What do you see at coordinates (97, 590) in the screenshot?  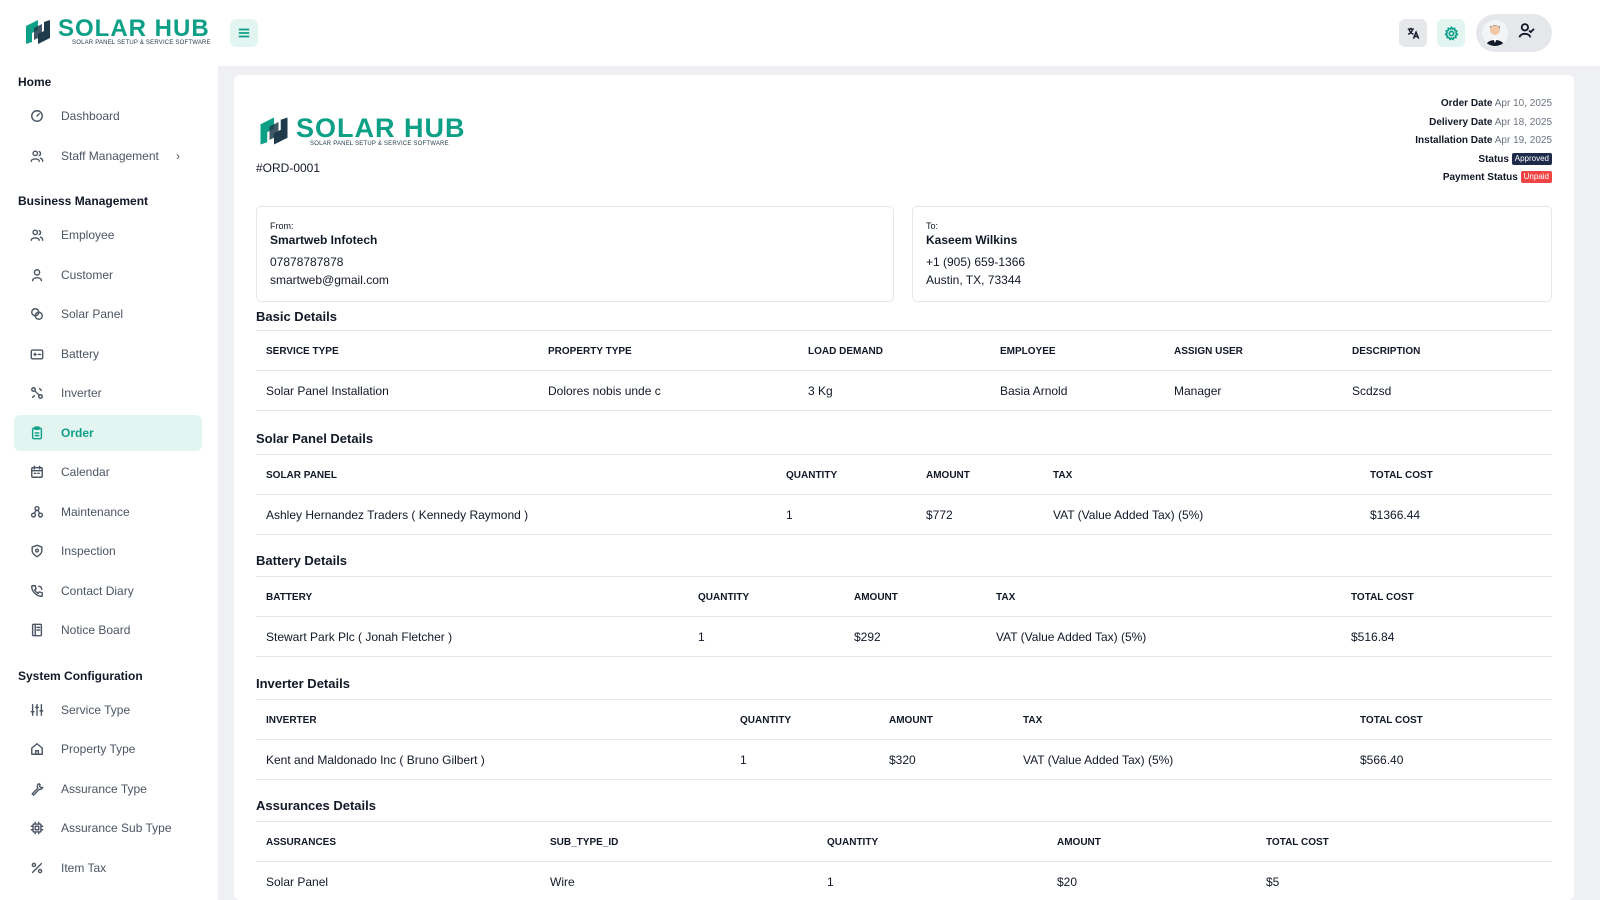 I see `sidebar-item-label: Contact Diary` at bounding box center [97, 590].